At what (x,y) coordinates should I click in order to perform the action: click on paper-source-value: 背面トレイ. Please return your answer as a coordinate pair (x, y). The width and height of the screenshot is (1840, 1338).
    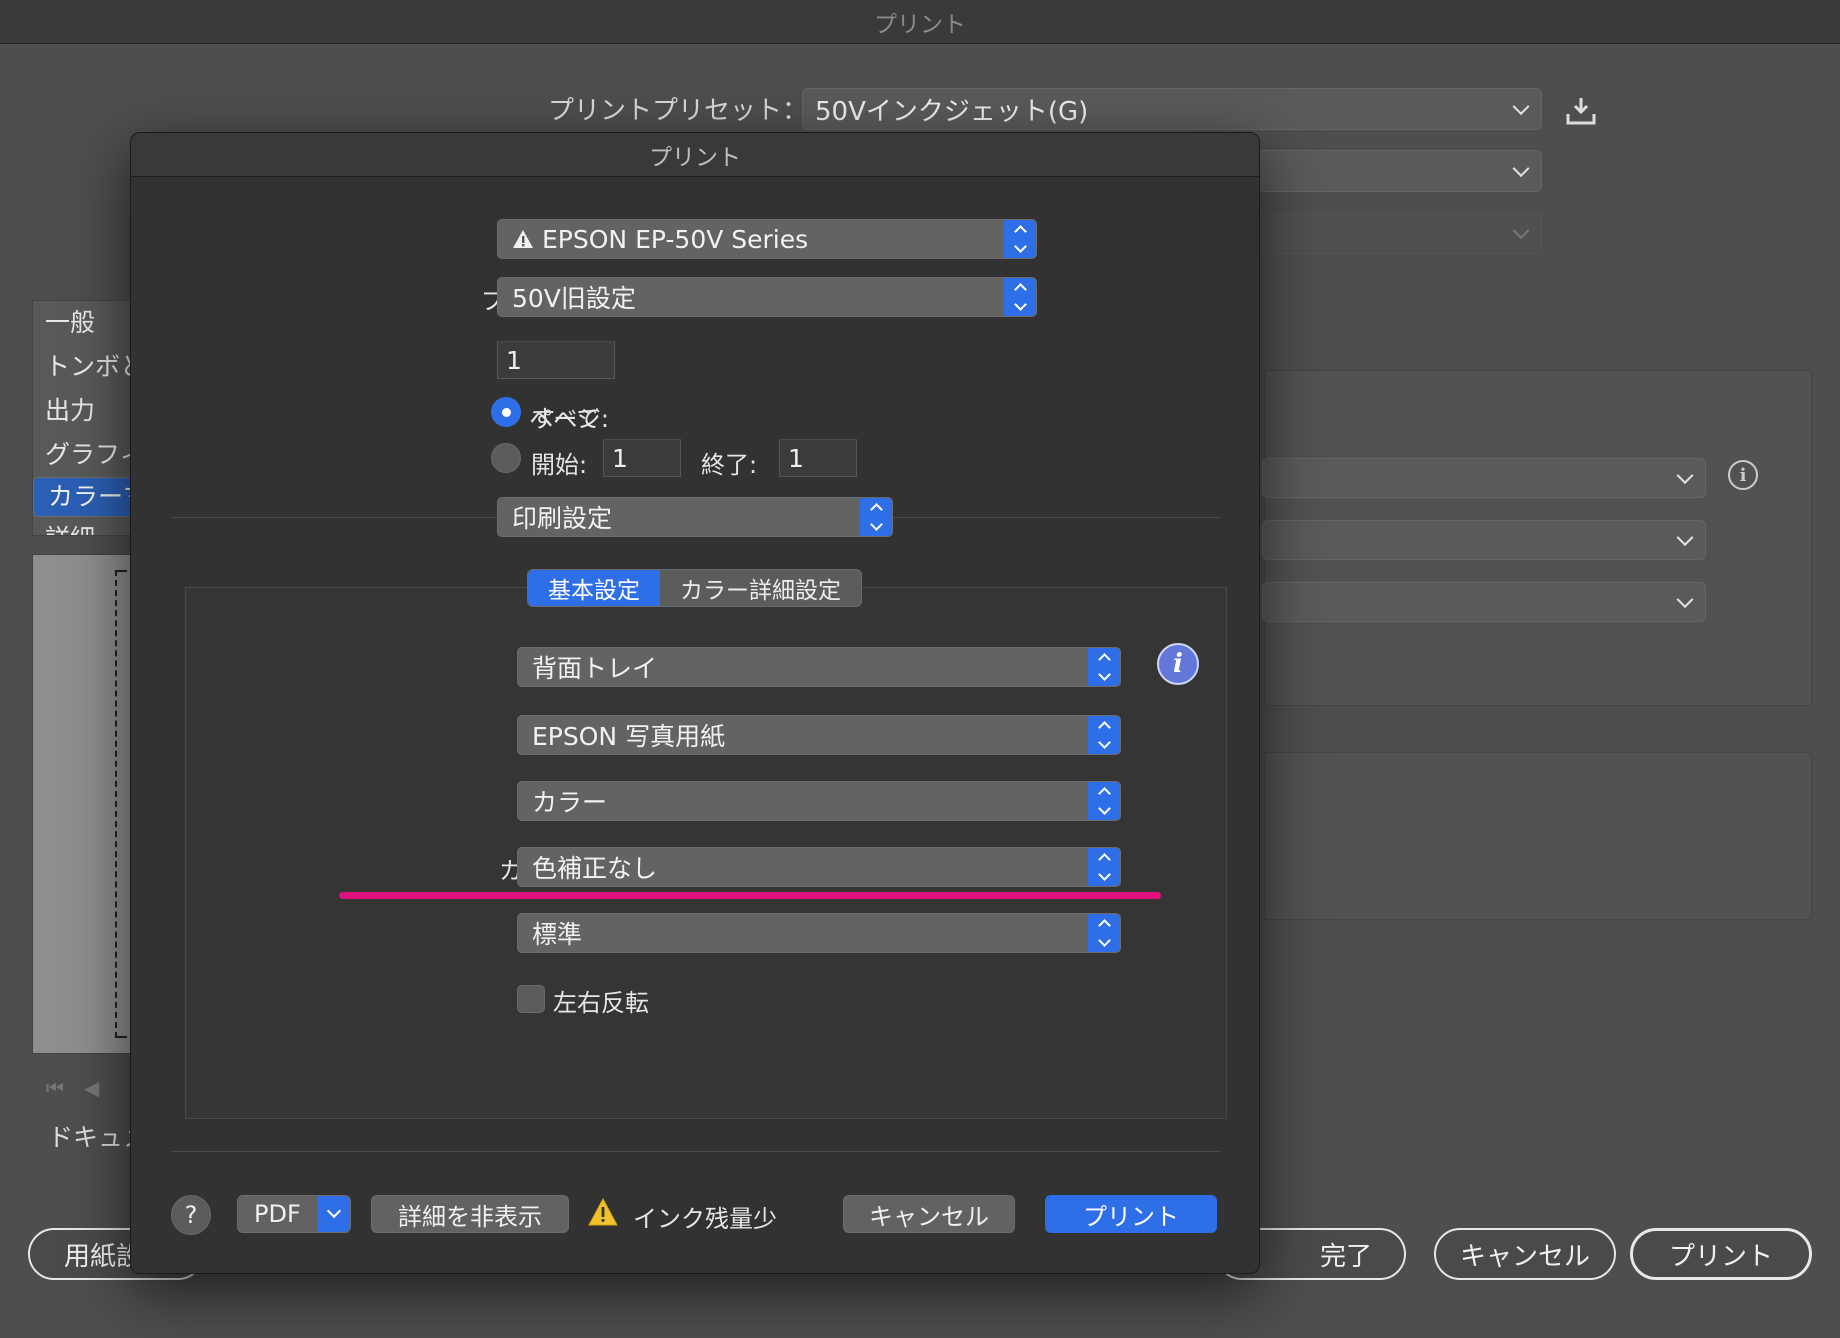
    Looking at the image, I should click on (595, 668).